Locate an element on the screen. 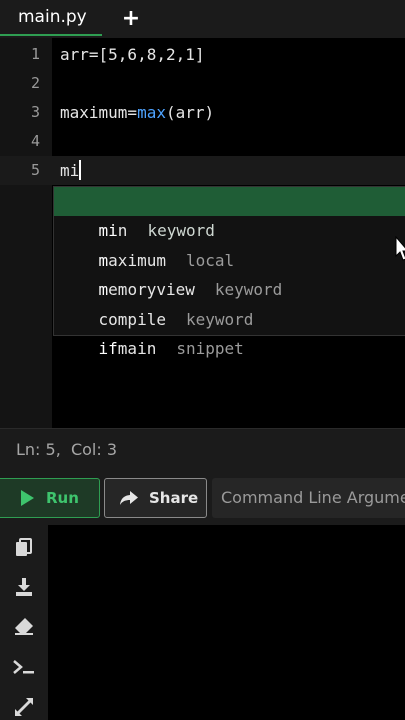 The height and width of the screenshot is (720, 405). share-button: Share is located at coordinates (155, 498).